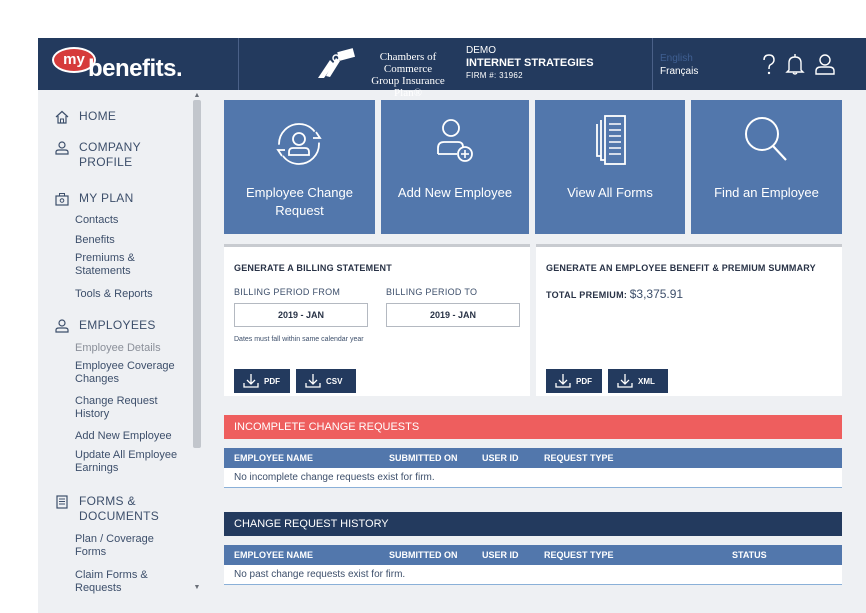 This screenshot has height=613, width=866. I want to click on summary-xml-button: XML, so click(638, 381).